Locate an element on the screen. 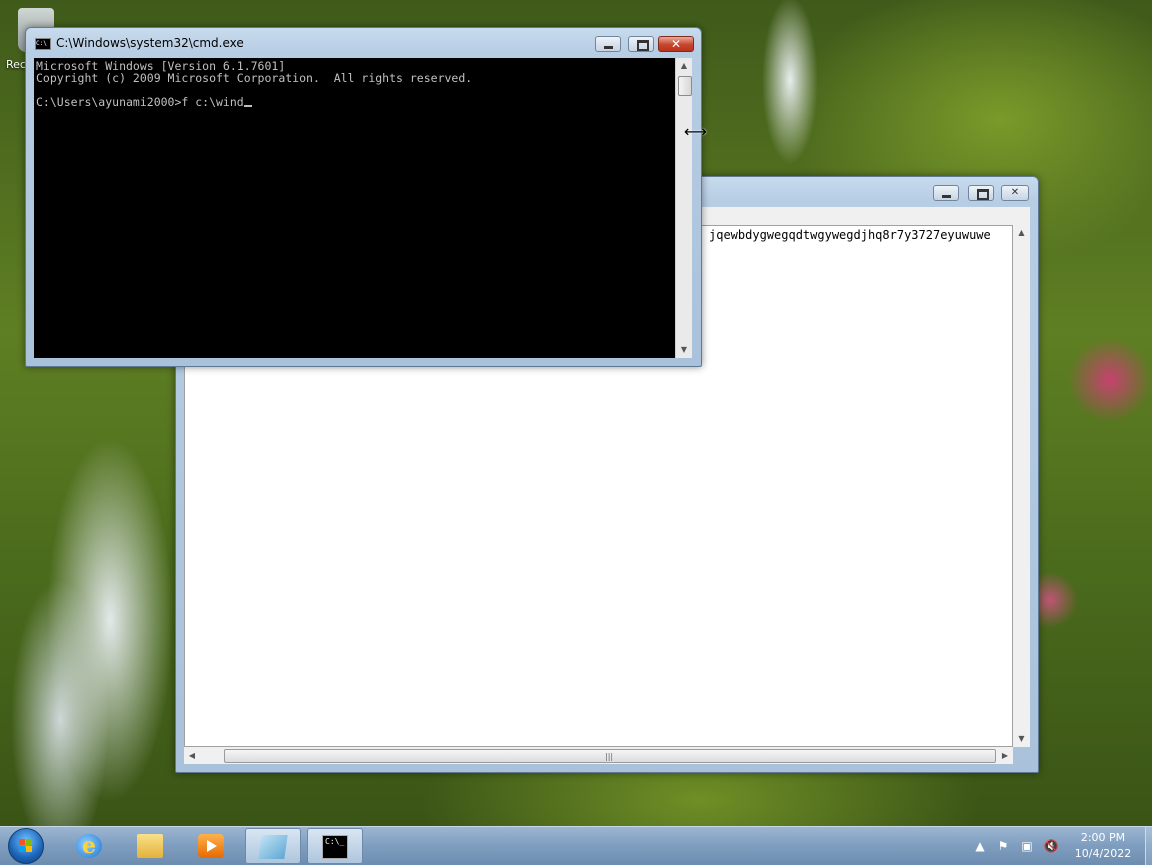  volume-muted-icon: 🔇 is located at coordinates (1051, 846).